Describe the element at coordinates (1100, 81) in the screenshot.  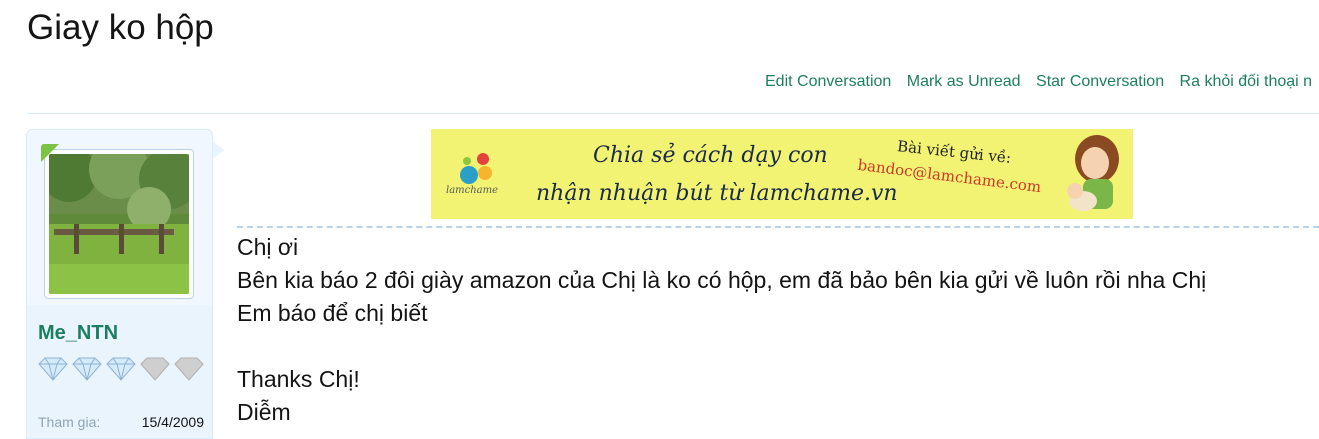
I see `star-conversation-link: Star Conversation` at that location.